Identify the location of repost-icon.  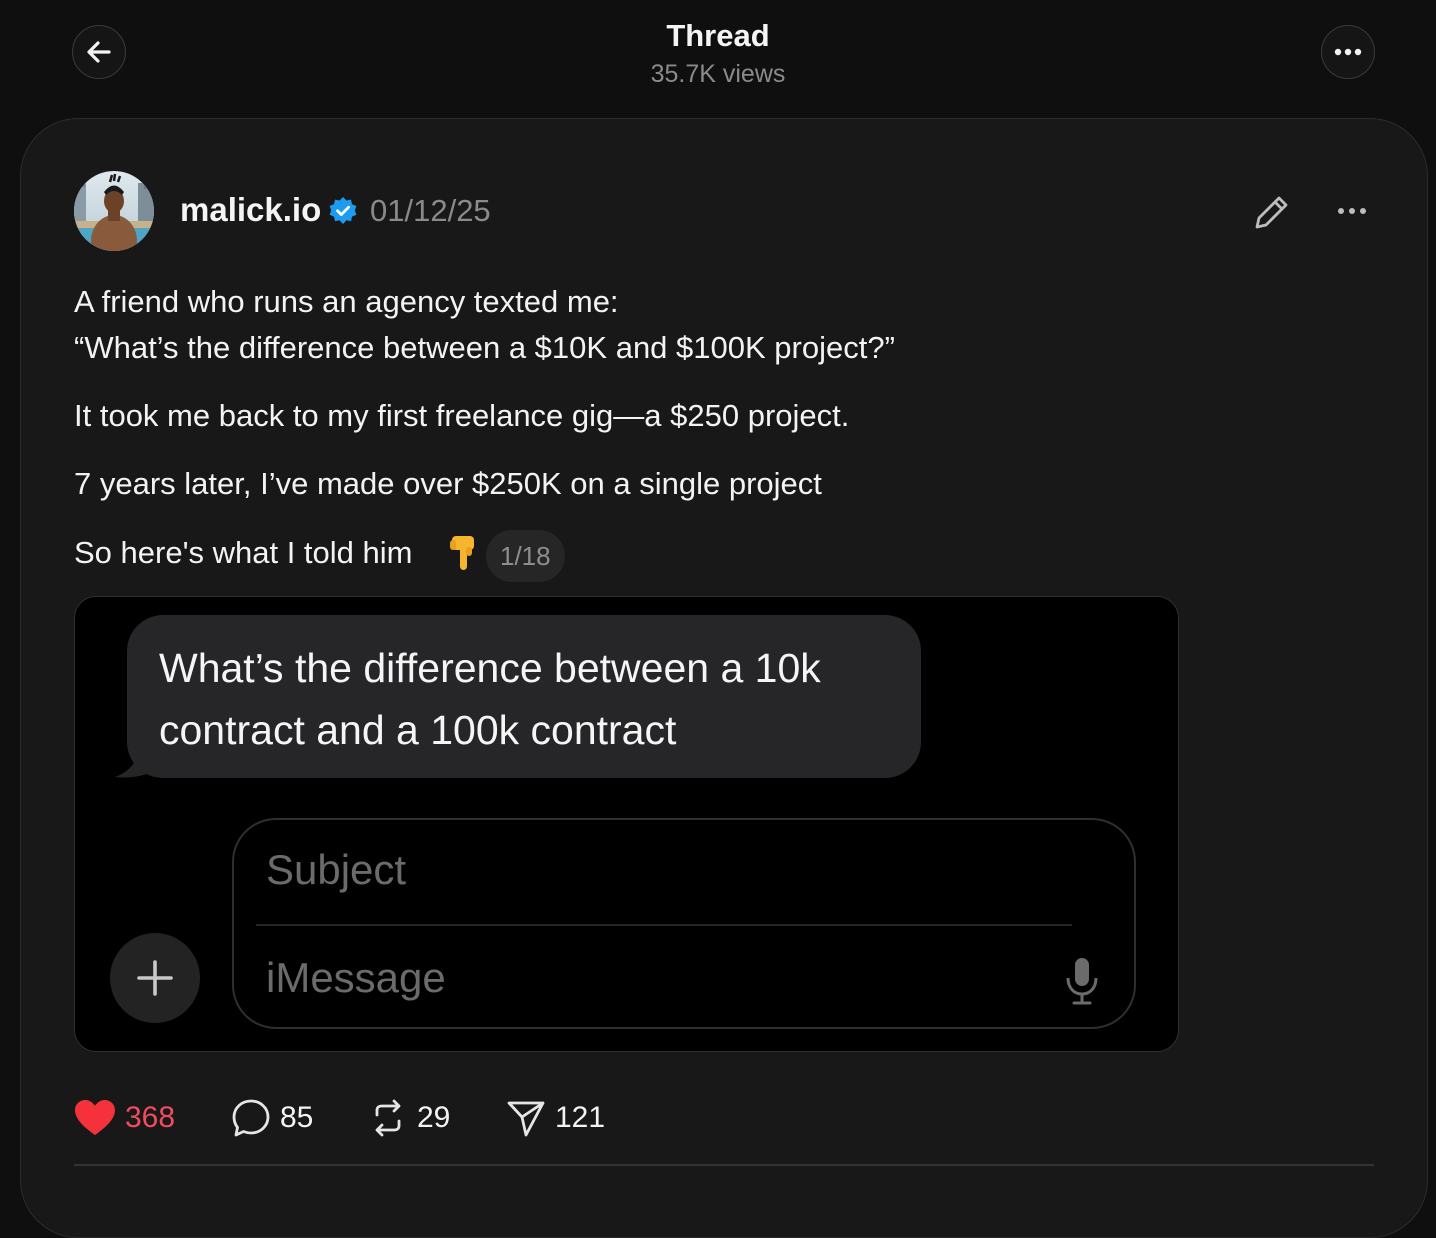
(388, 1118).